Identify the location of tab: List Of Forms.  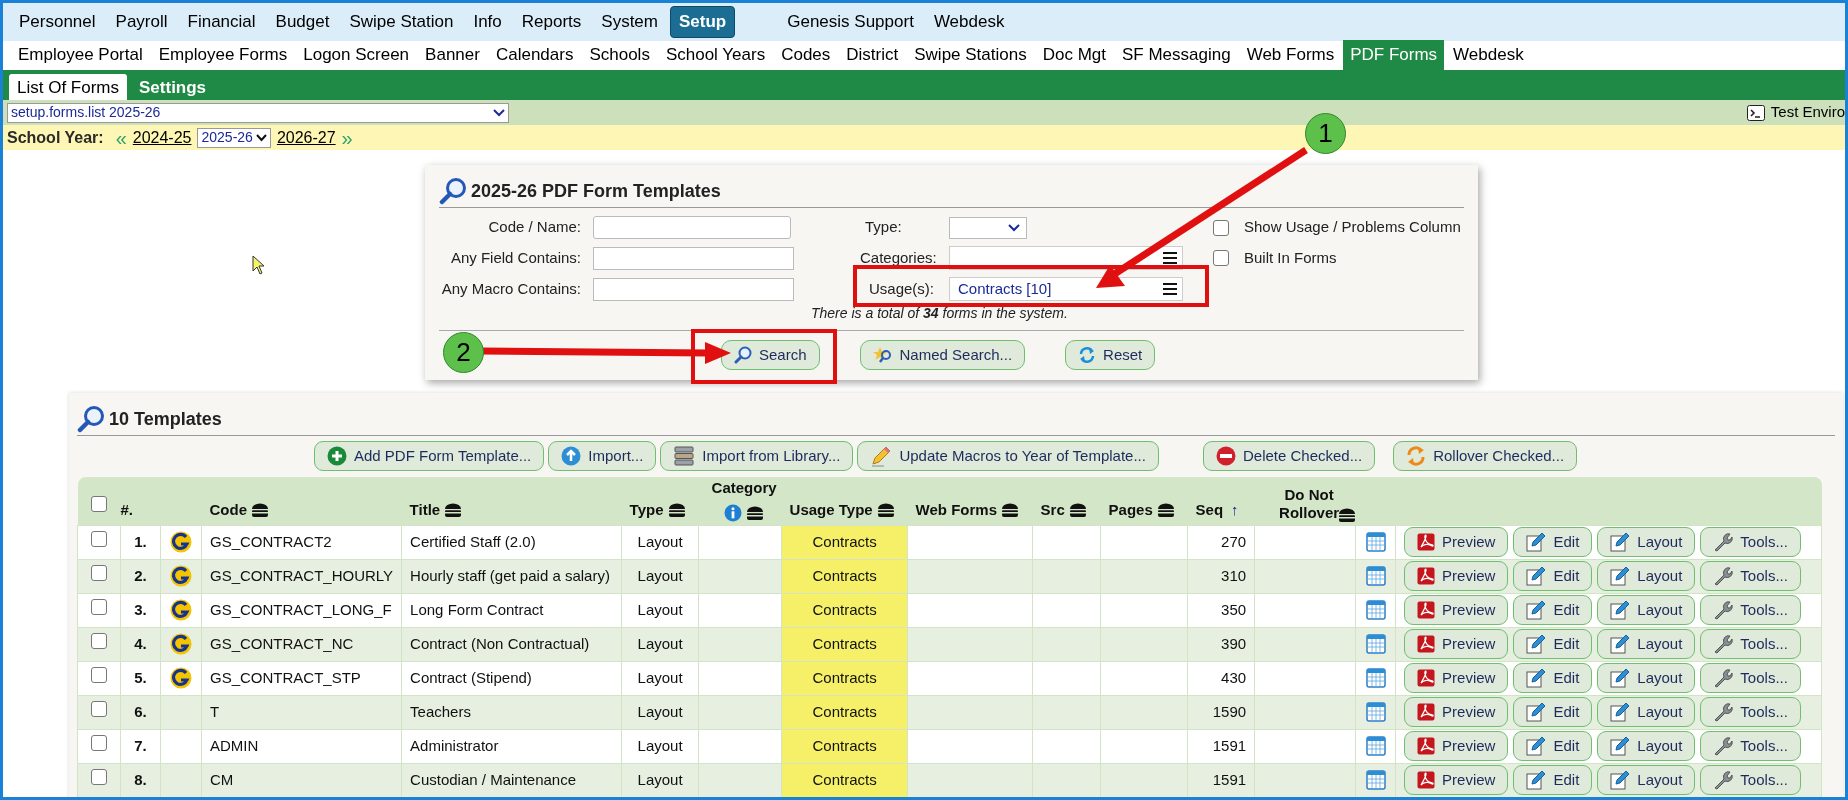
(68, 86).